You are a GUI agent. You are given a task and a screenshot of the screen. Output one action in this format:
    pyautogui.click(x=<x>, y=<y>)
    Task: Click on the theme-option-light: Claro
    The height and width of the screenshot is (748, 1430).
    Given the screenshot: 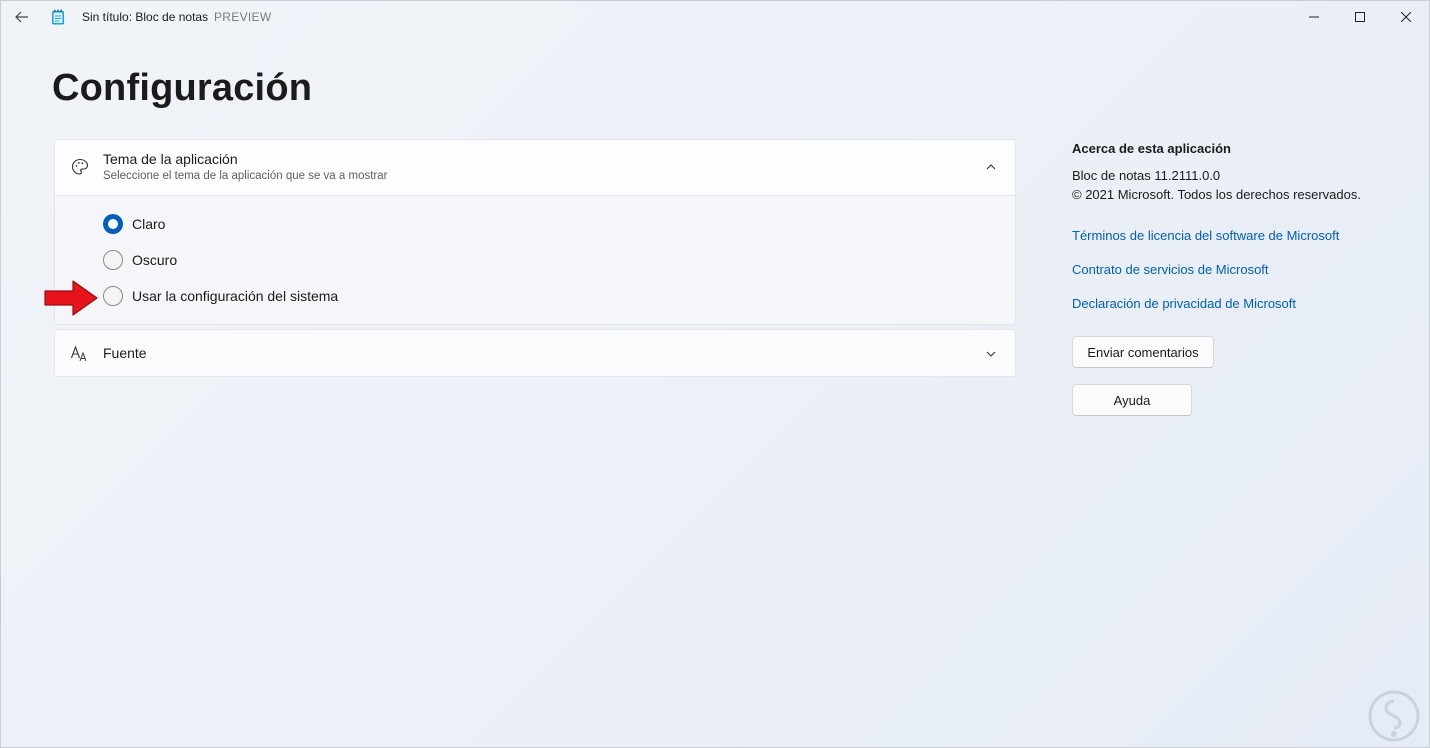 What is the action you would take?
    pyautogui.click(x=134, y=224)
    